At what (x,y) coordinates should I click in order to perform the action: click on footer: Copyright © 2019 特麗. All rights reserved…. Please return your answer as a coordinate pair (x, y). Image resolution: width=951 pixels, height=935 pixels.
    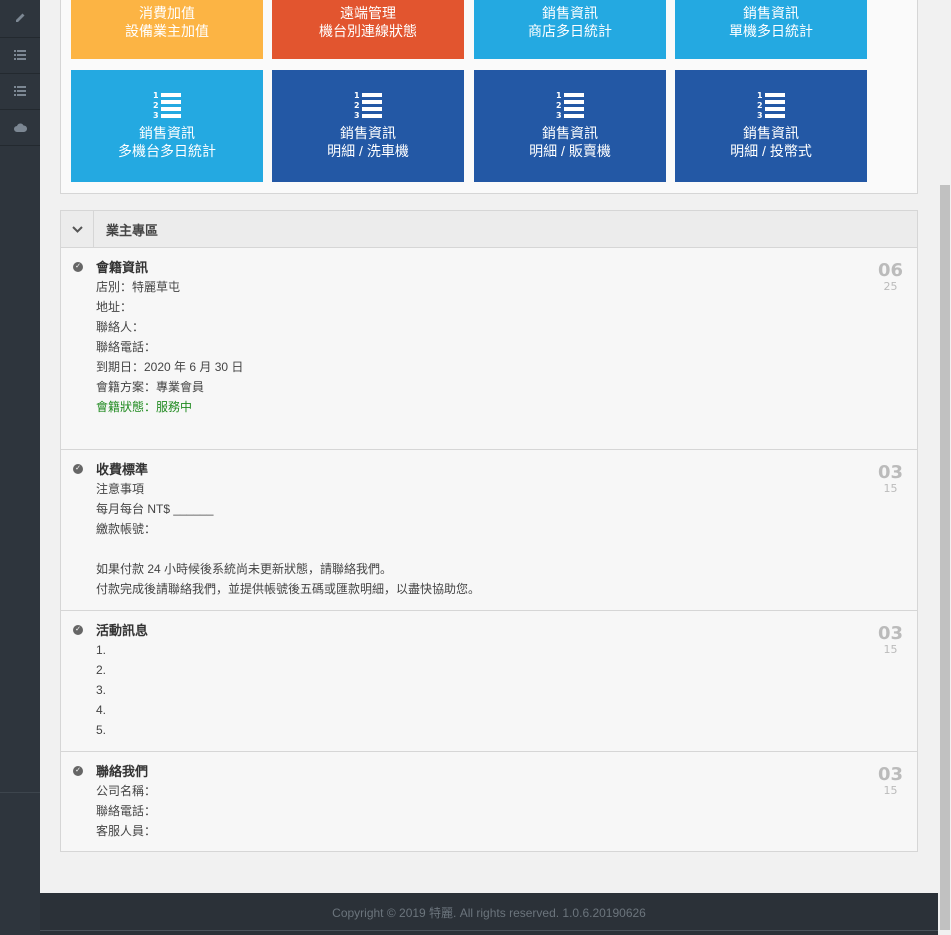
    Looking at the image, I should click on (489, 914).